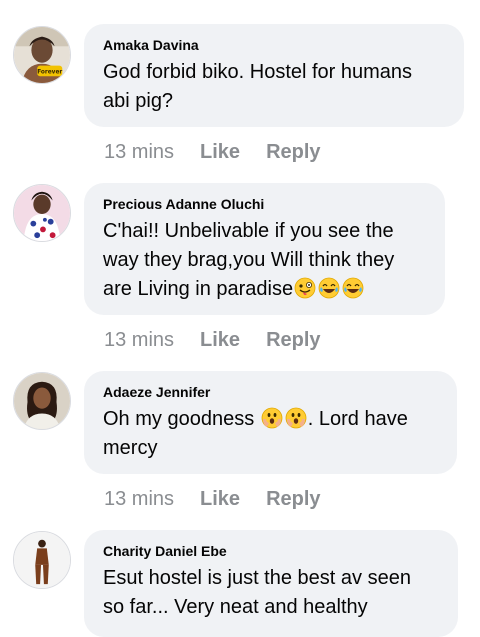 This screenshot has width=480, height=637. What do you see at coordinates (138, 101) in the screenshot?
I see `comment-text-line: abi pig?` at bounding box center [138, 101].